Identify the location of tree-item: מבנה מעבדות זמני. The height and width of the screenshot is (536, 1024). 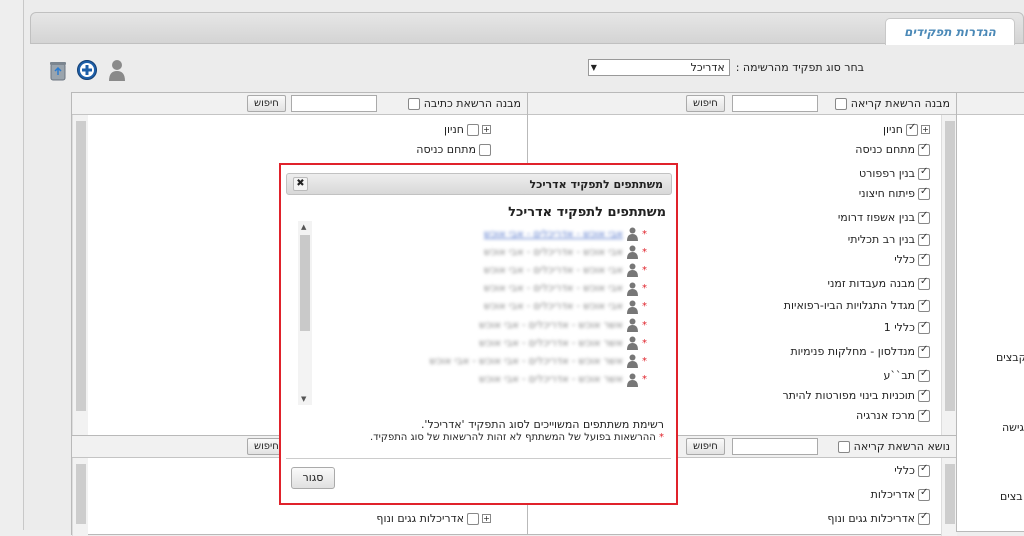
(878, 283).